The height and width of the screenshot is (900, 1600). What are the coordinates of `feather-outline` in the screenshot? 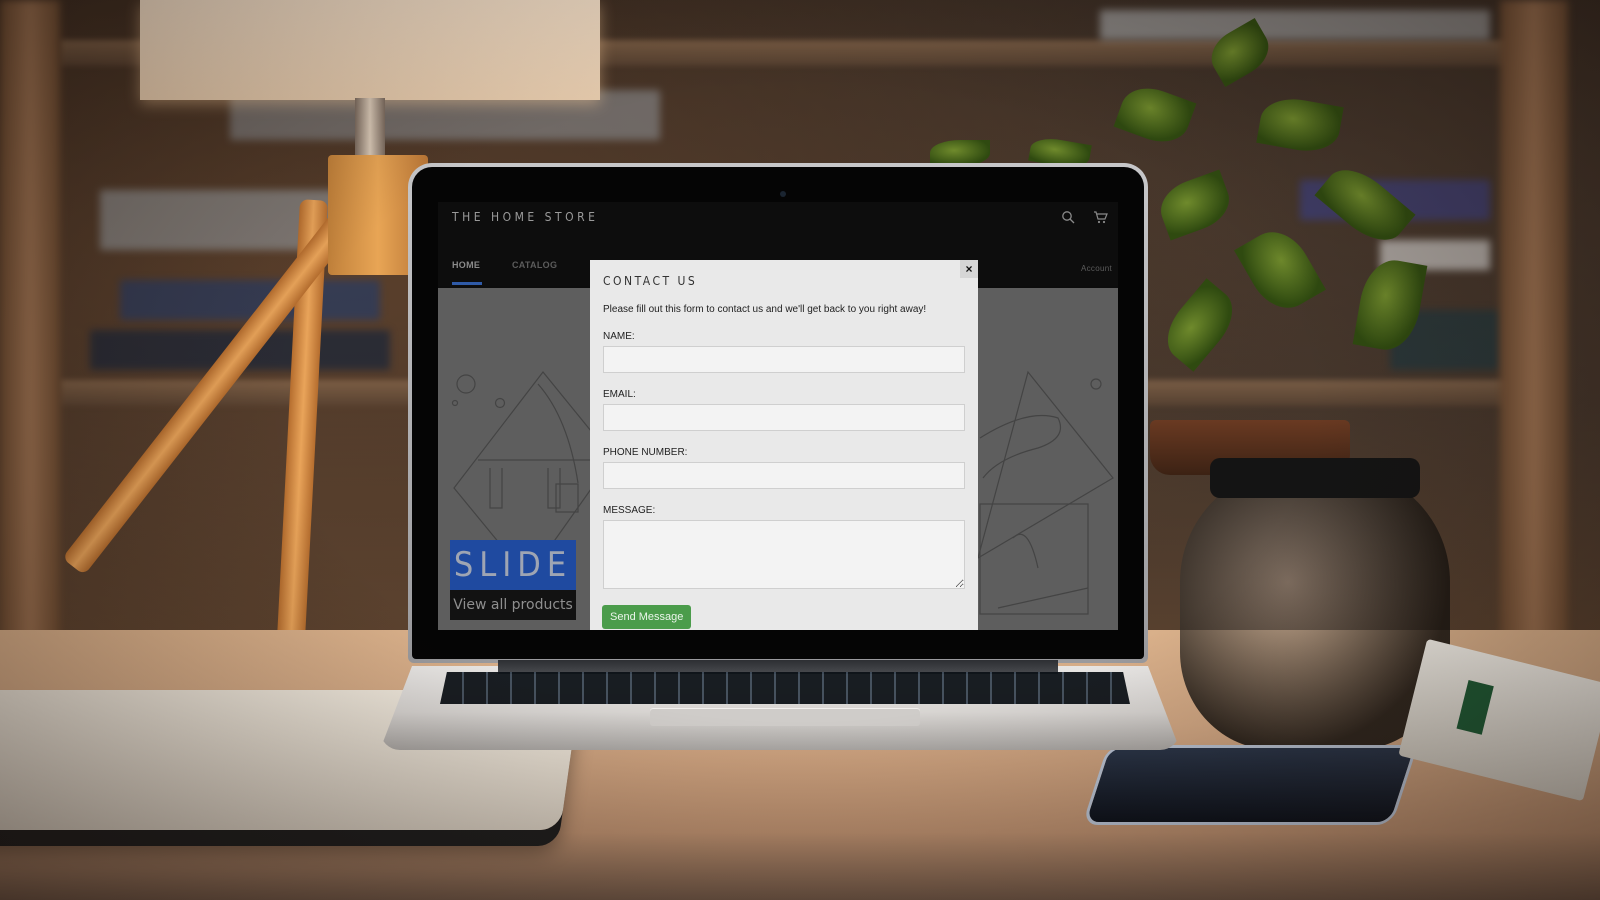 It's located at (1043, 571).